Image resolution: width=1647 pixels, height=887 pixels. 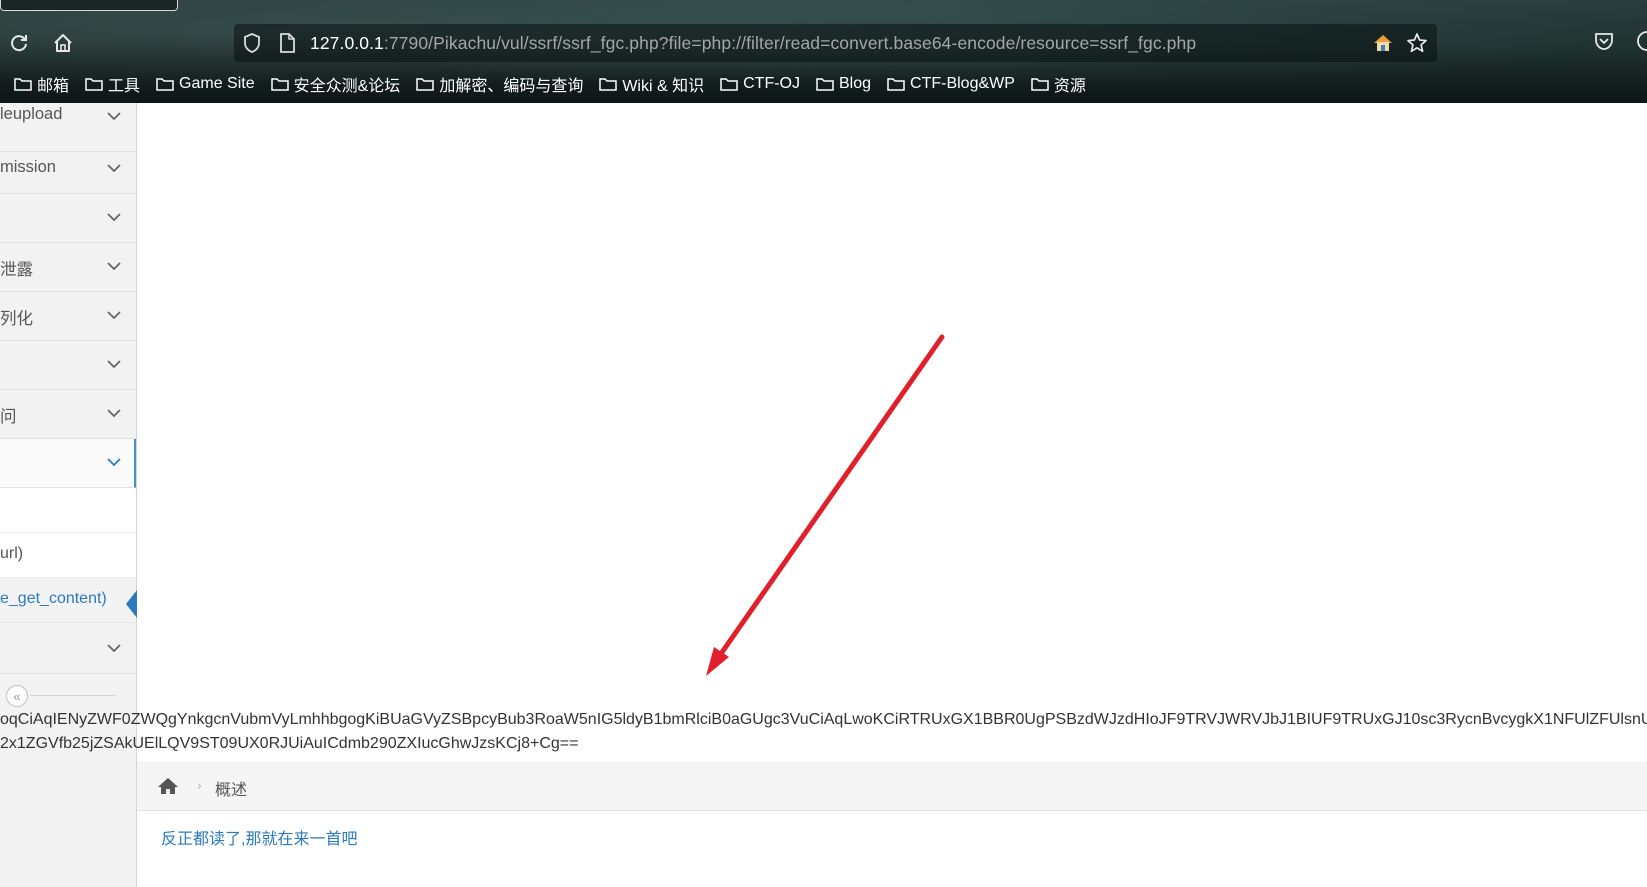 What do you see at coordinates (8, 417) in the screenshot?
I see `sidebar-item-label: 问` at bounding box center [8, 417].